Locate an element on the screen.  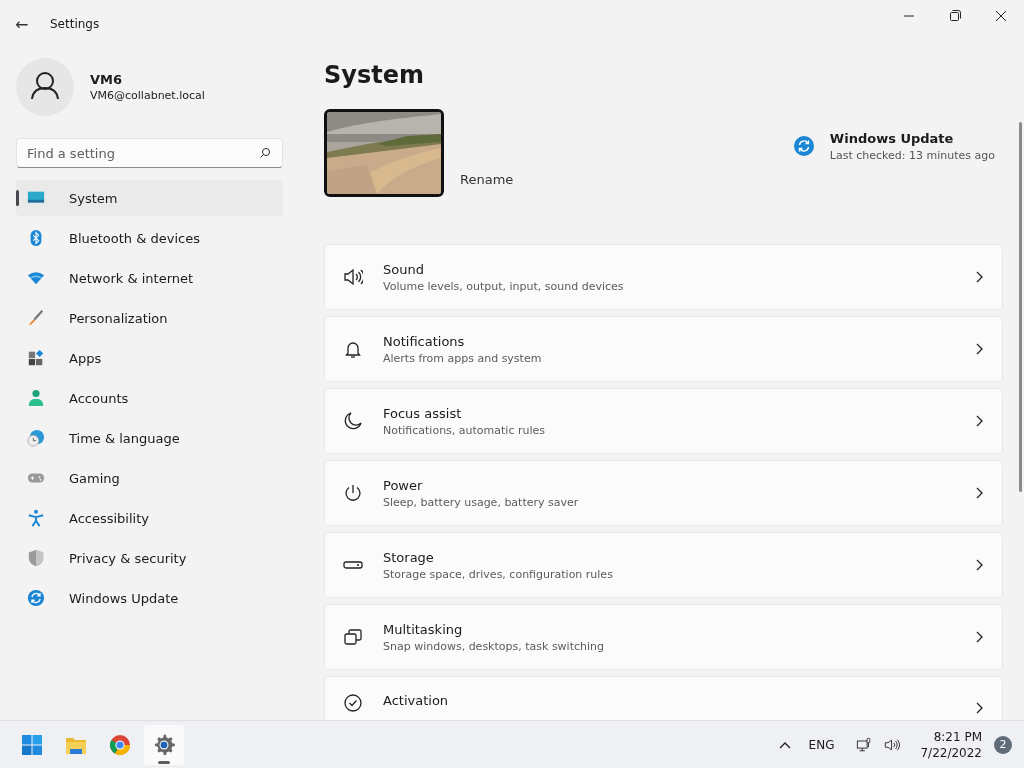
windows-stack-icon is located at coordinates (353, 637).